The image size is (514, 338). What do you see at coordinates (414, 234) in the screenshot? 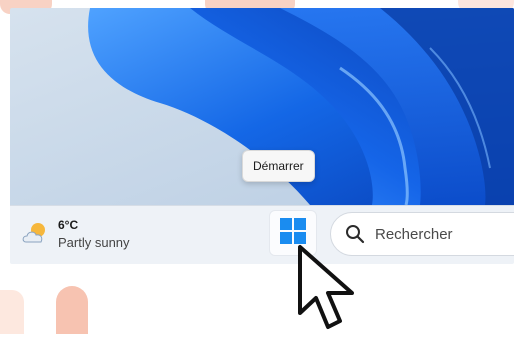
I see `search-label: Rechercher` at bounding box center [414, 234].